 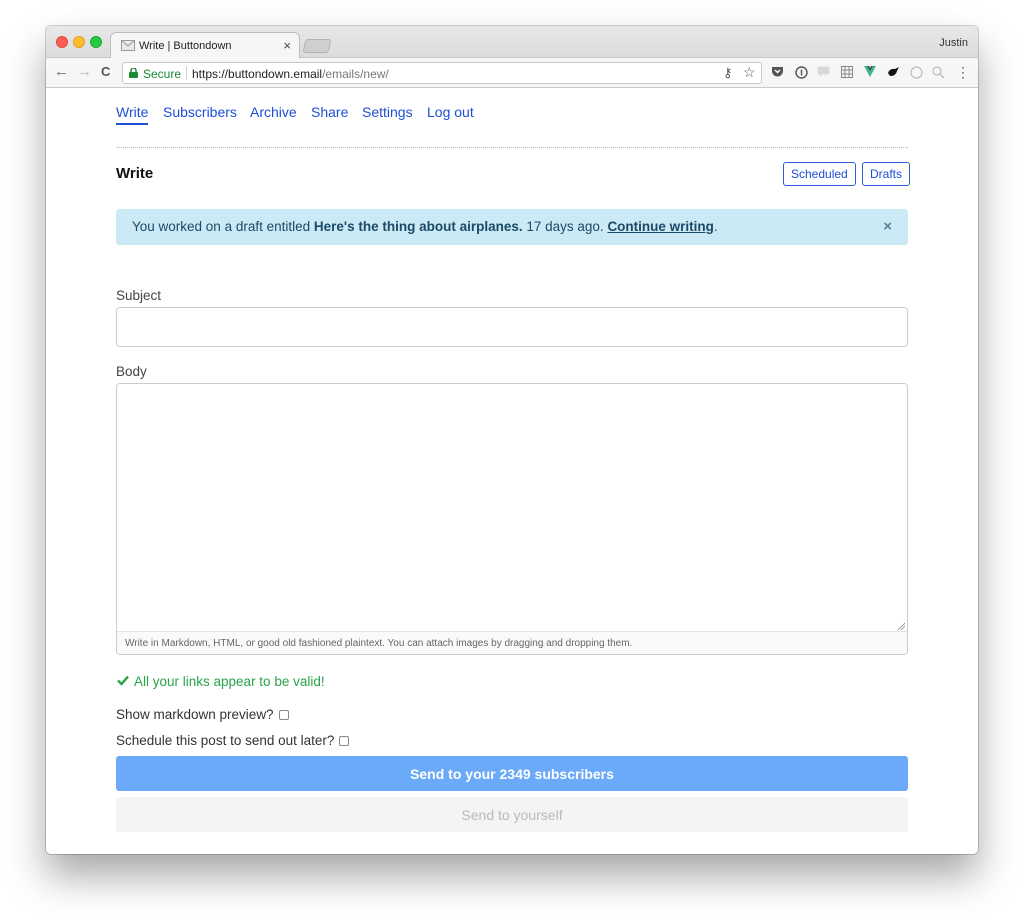 What do you see at coordinates (660, 226) in the screenshot?
I see `continue-writing-link: Continue writing` at bounding box center [660, 226].